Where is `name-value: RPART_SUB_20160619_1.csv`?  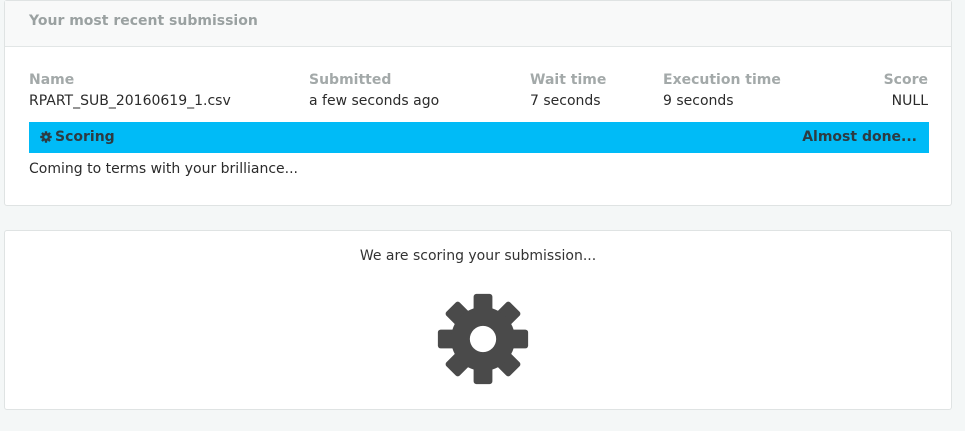
name-value: RPART_SUB_20160619_1.csv is located at coordinates (130, 101).